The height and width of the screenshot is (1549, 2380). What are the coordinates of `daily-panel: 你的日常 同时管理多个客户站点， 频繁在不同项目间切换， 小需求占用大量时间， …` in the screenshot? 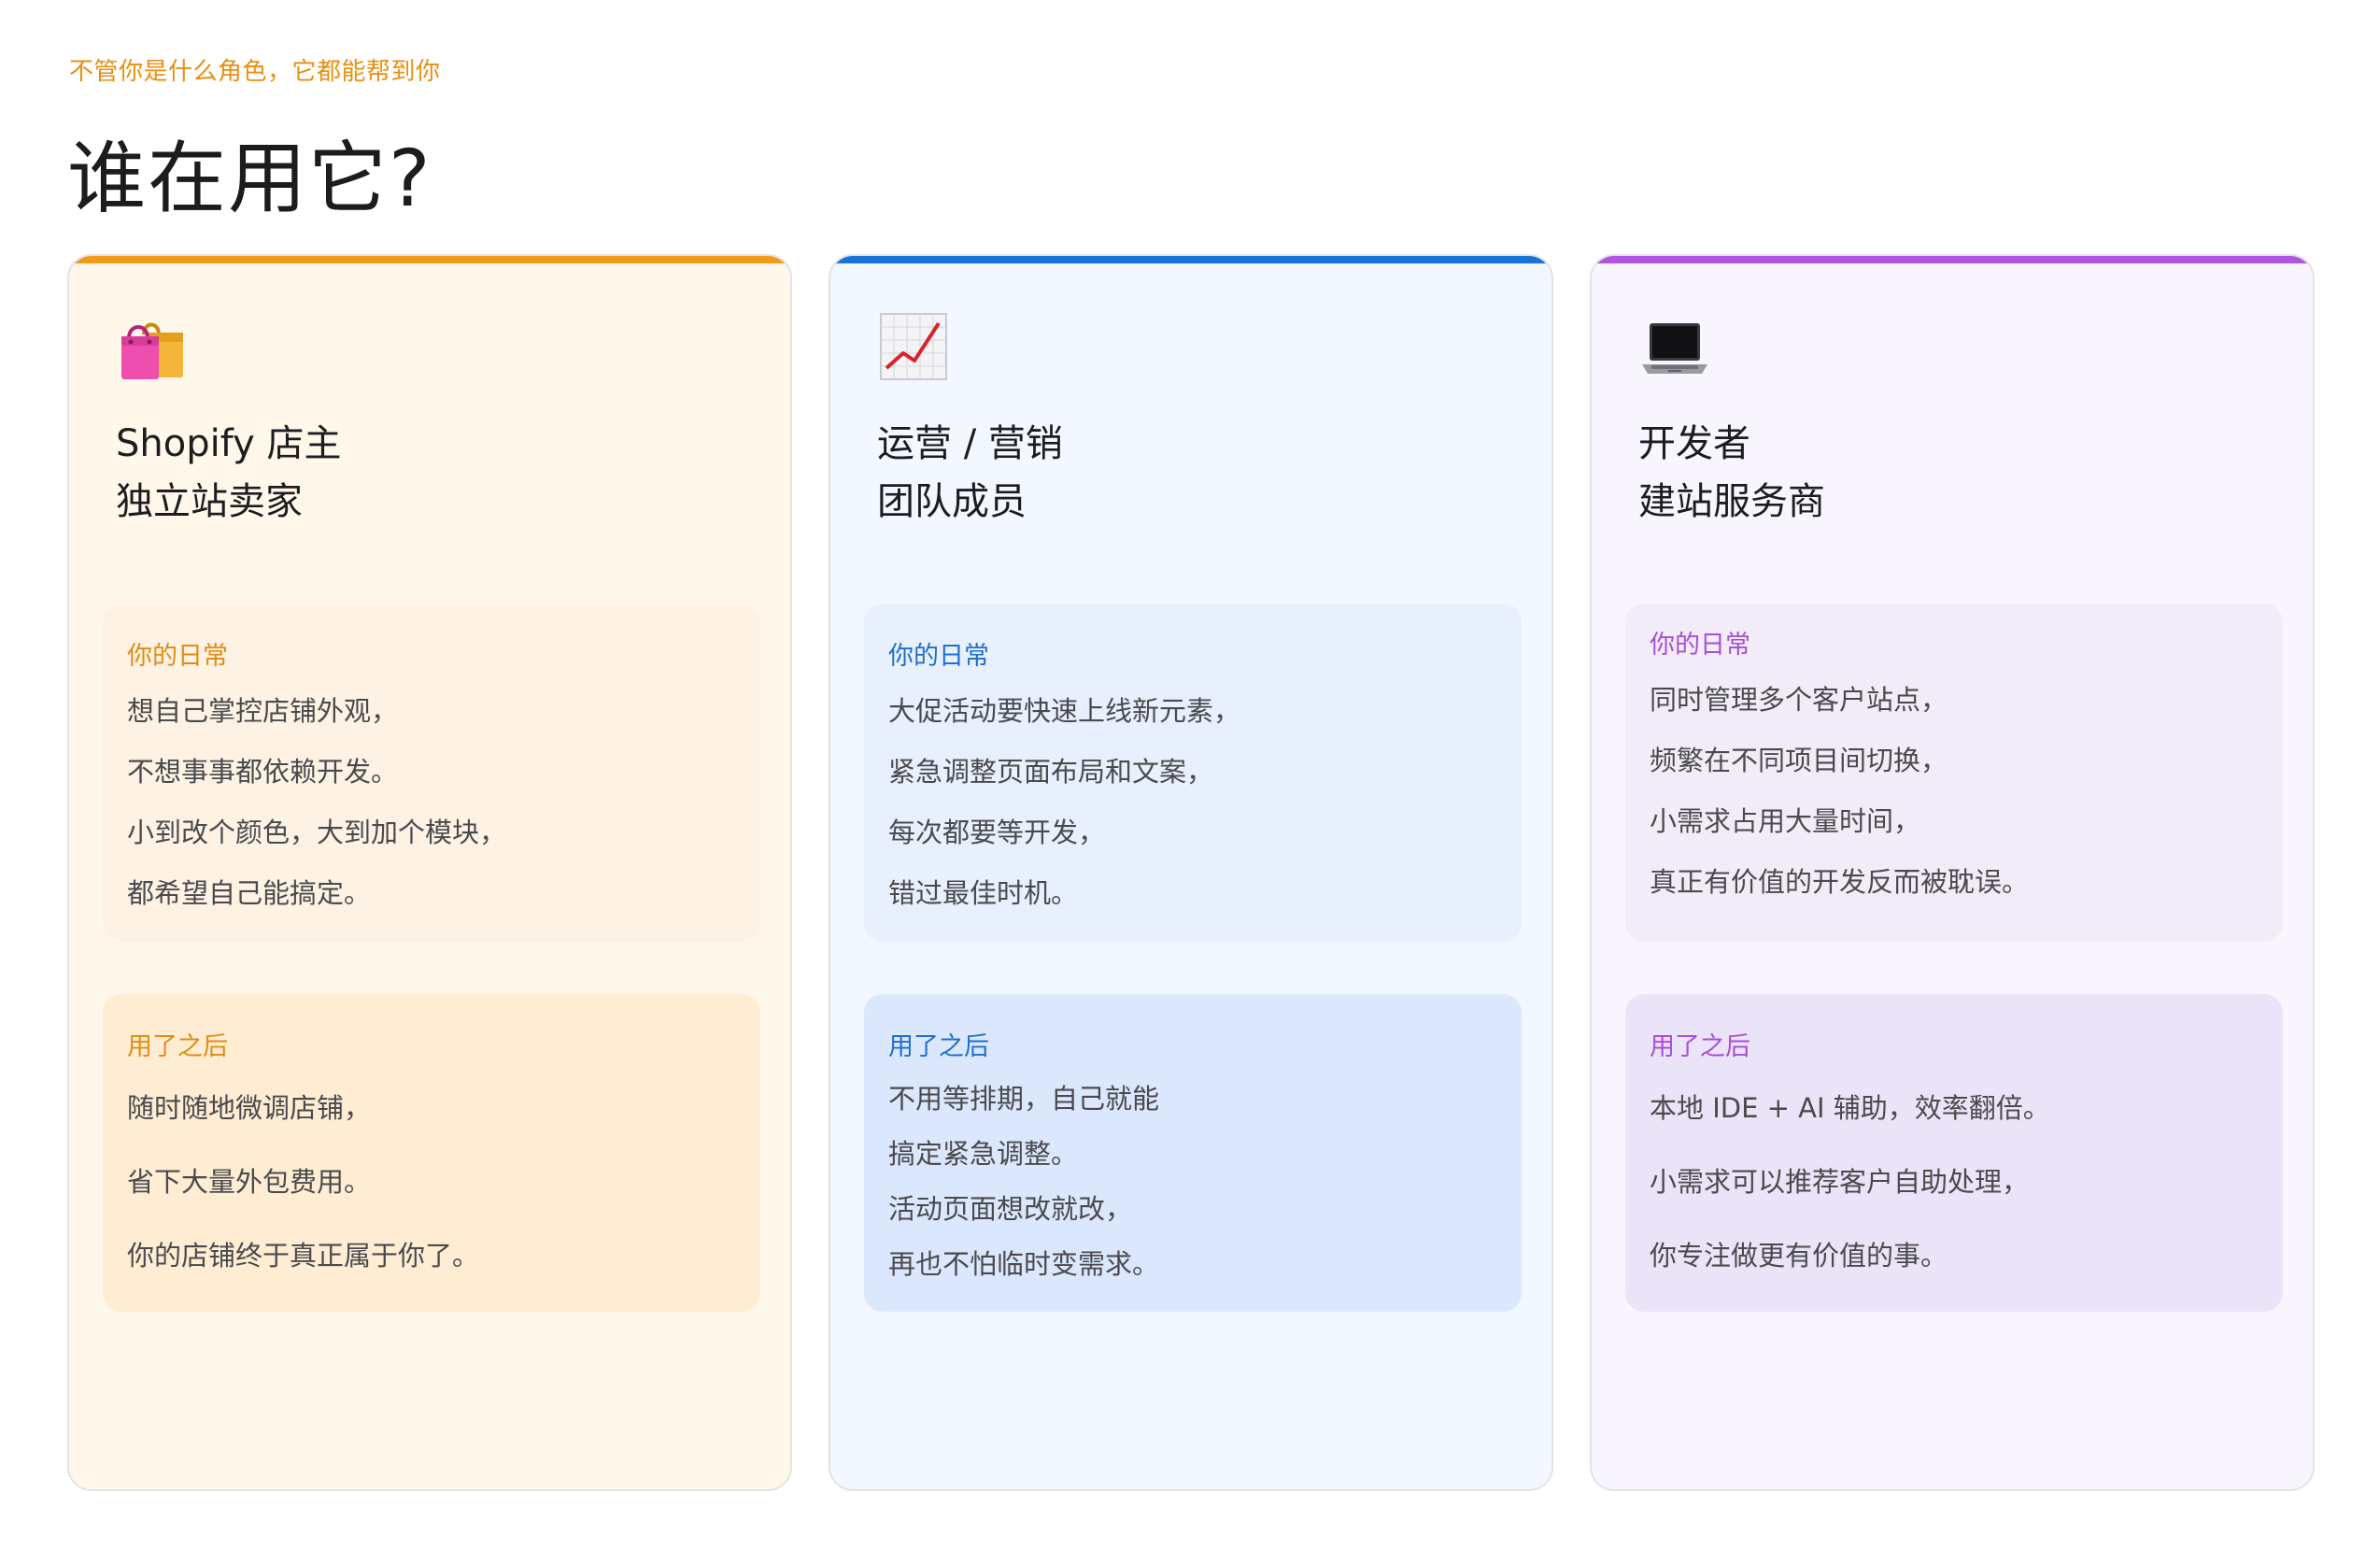 It's located at (1954, 773).